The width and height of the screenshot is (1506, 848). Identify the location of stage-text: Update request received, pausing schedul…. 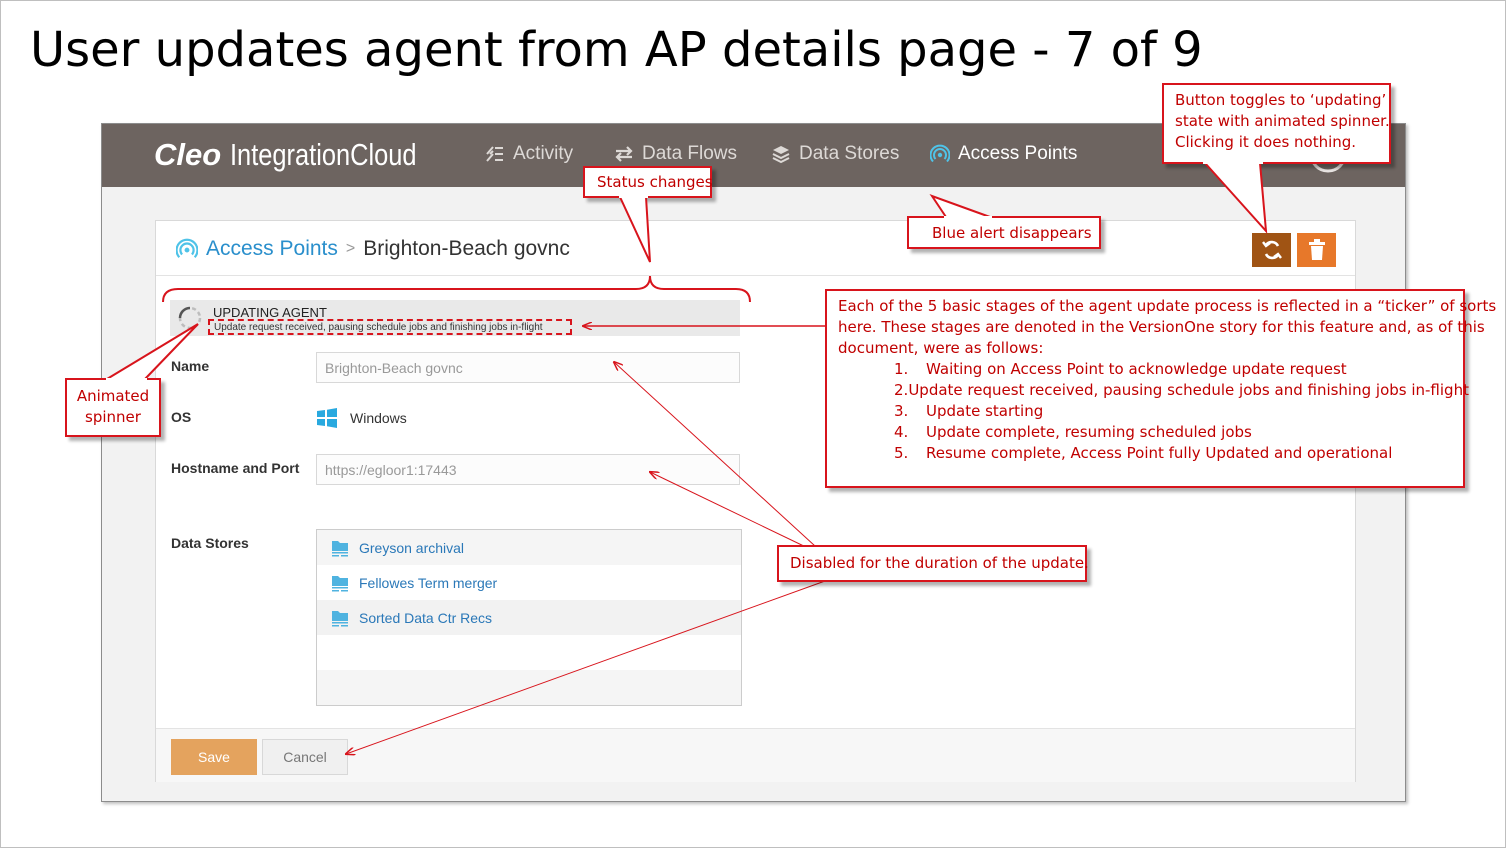
(1188, 390).